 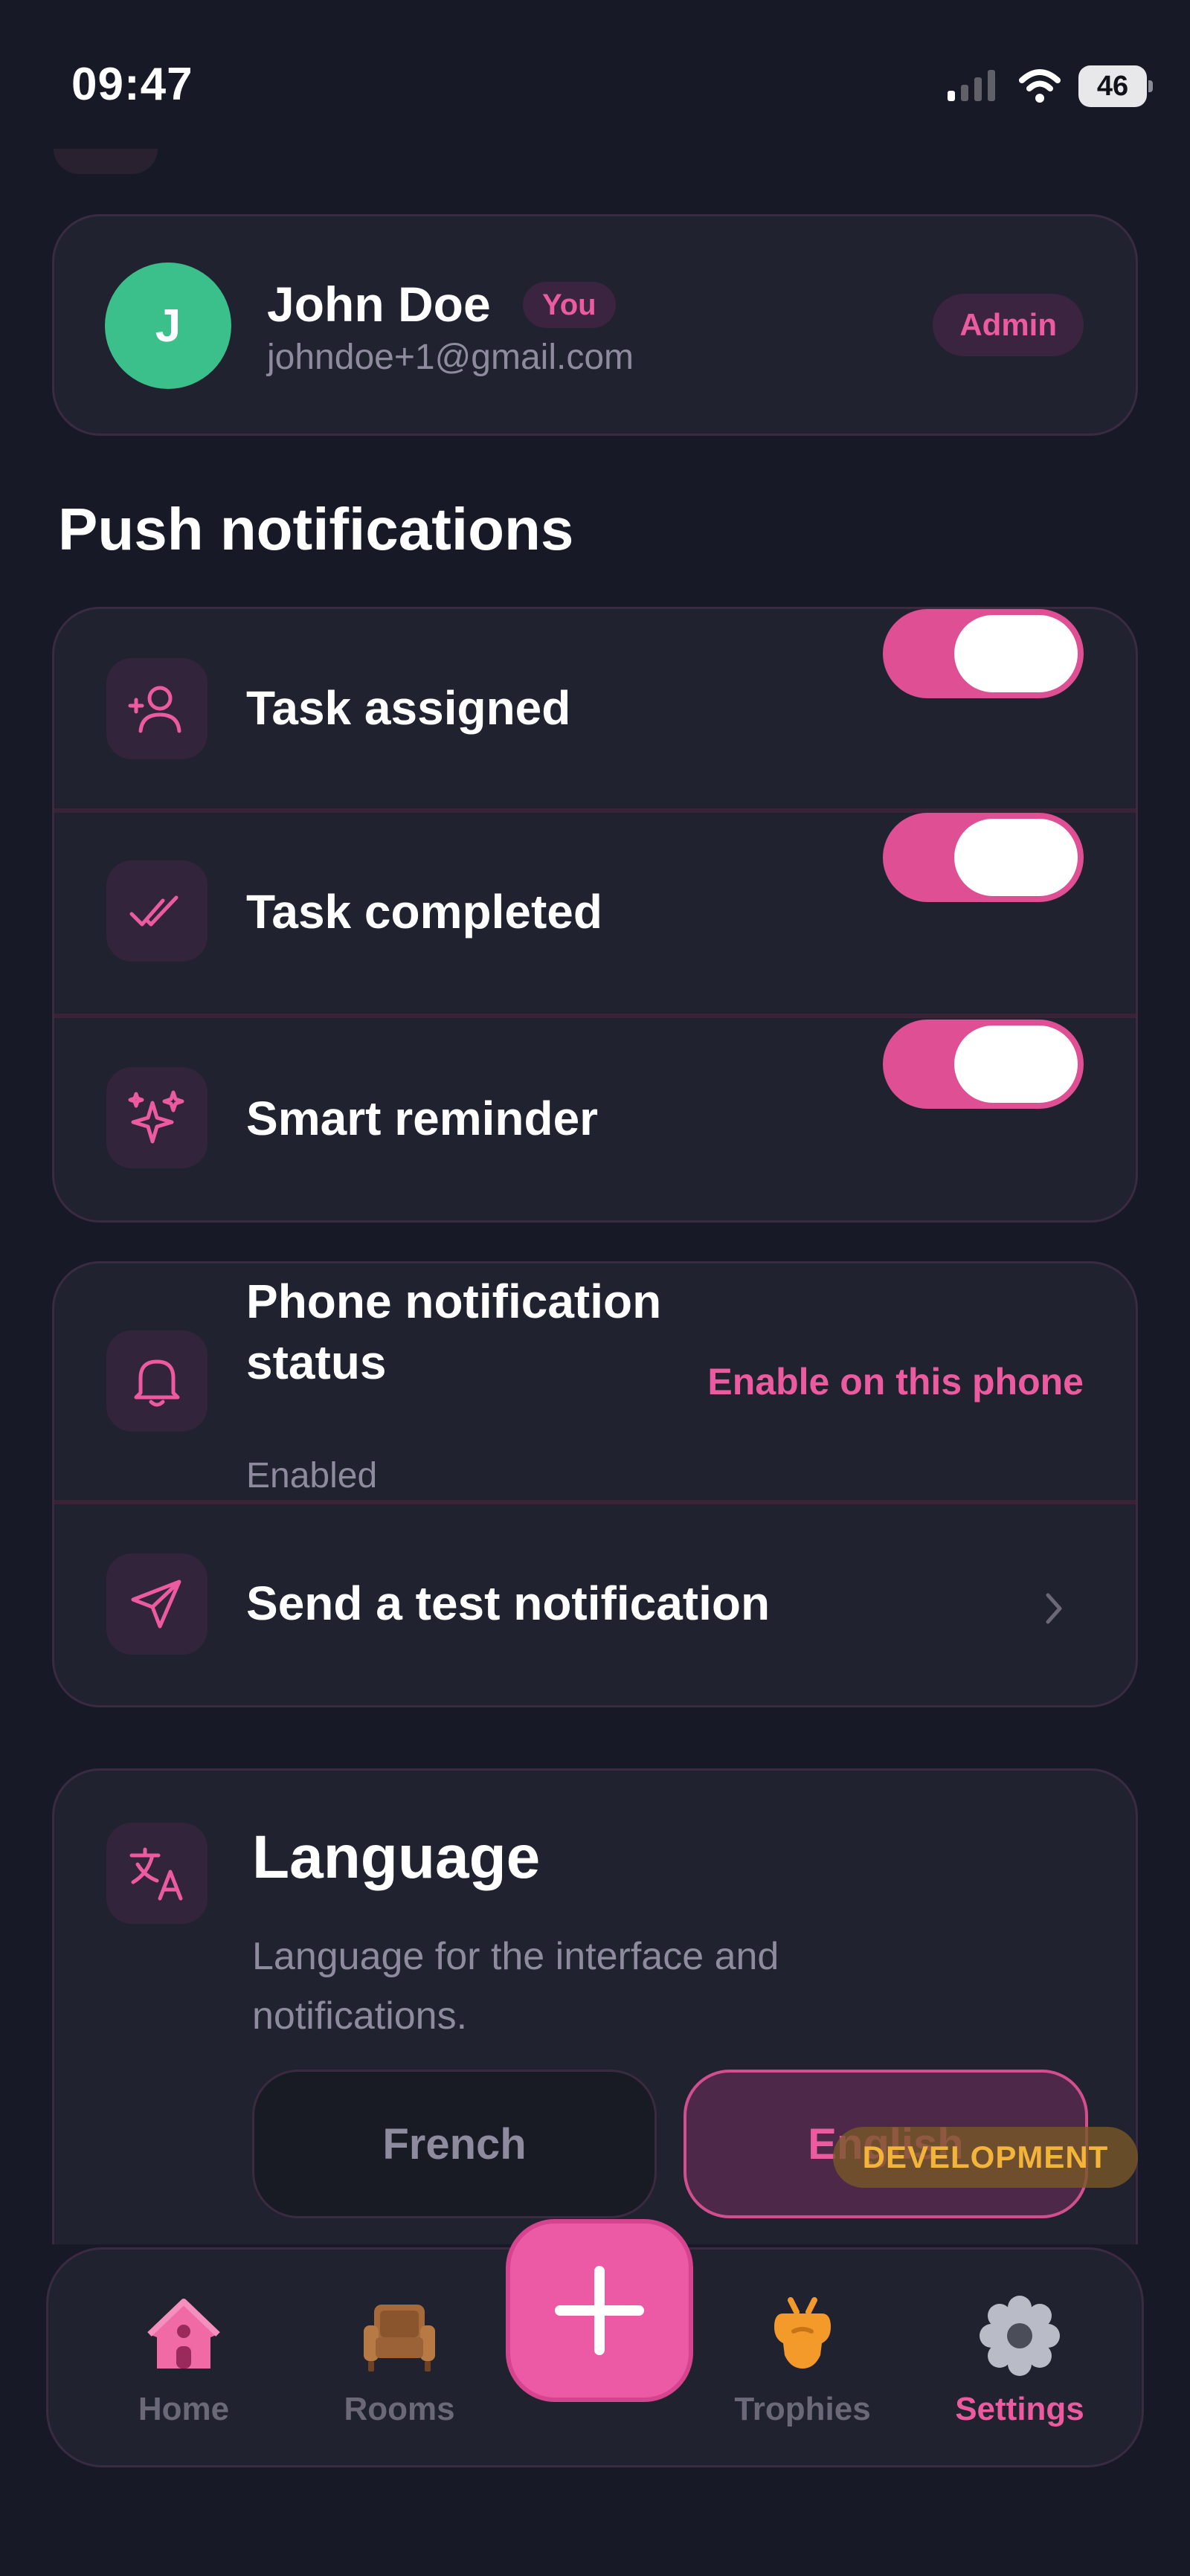 What do you see at coordinates (379, 304) in the screenshot?
I see `profile-name: John Doe` at bounding box center [379, 304].